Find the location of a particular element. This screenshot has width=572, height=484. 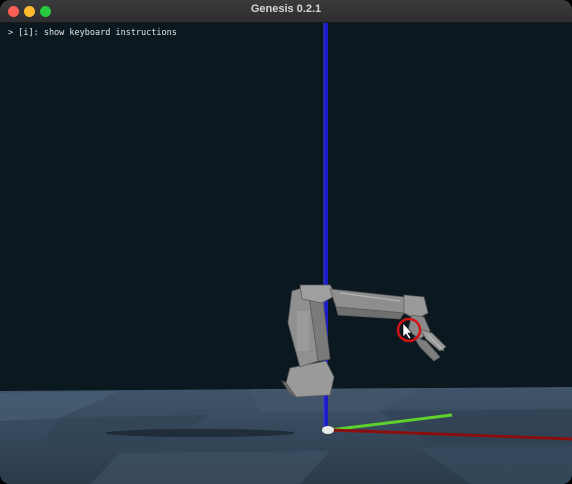

robot-base is located at coordinates (310, 379).